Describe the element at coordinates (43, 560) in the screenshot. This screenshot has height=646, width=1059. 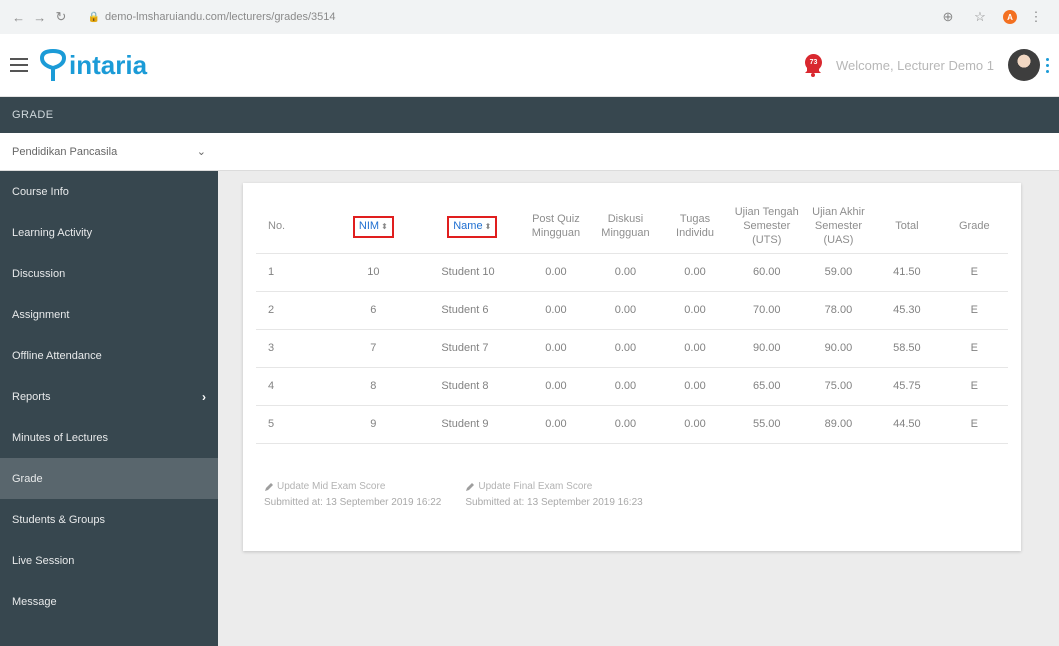
I see `sidebar-item-label: Live Session` at that location.